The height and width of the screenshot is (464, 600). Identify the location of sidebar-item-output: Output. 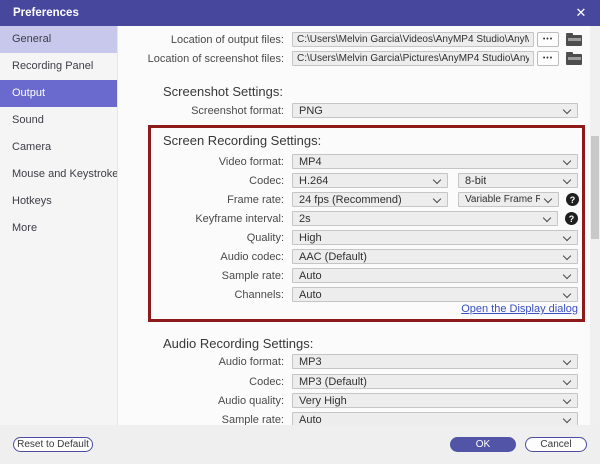
(58, 93).